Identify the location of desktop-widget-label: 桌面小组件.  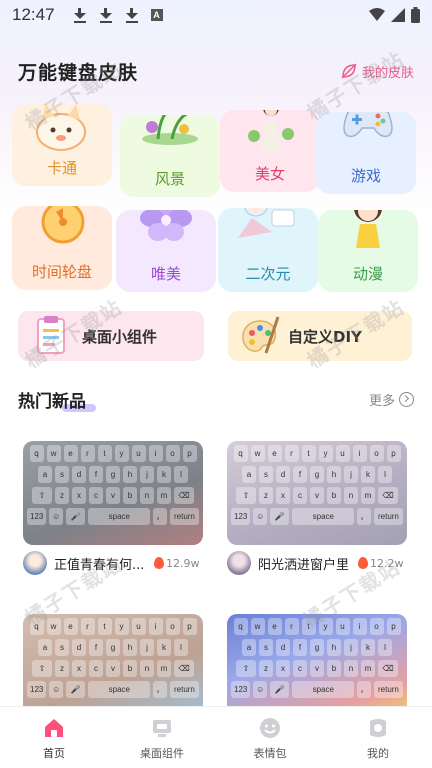
(120, 336).